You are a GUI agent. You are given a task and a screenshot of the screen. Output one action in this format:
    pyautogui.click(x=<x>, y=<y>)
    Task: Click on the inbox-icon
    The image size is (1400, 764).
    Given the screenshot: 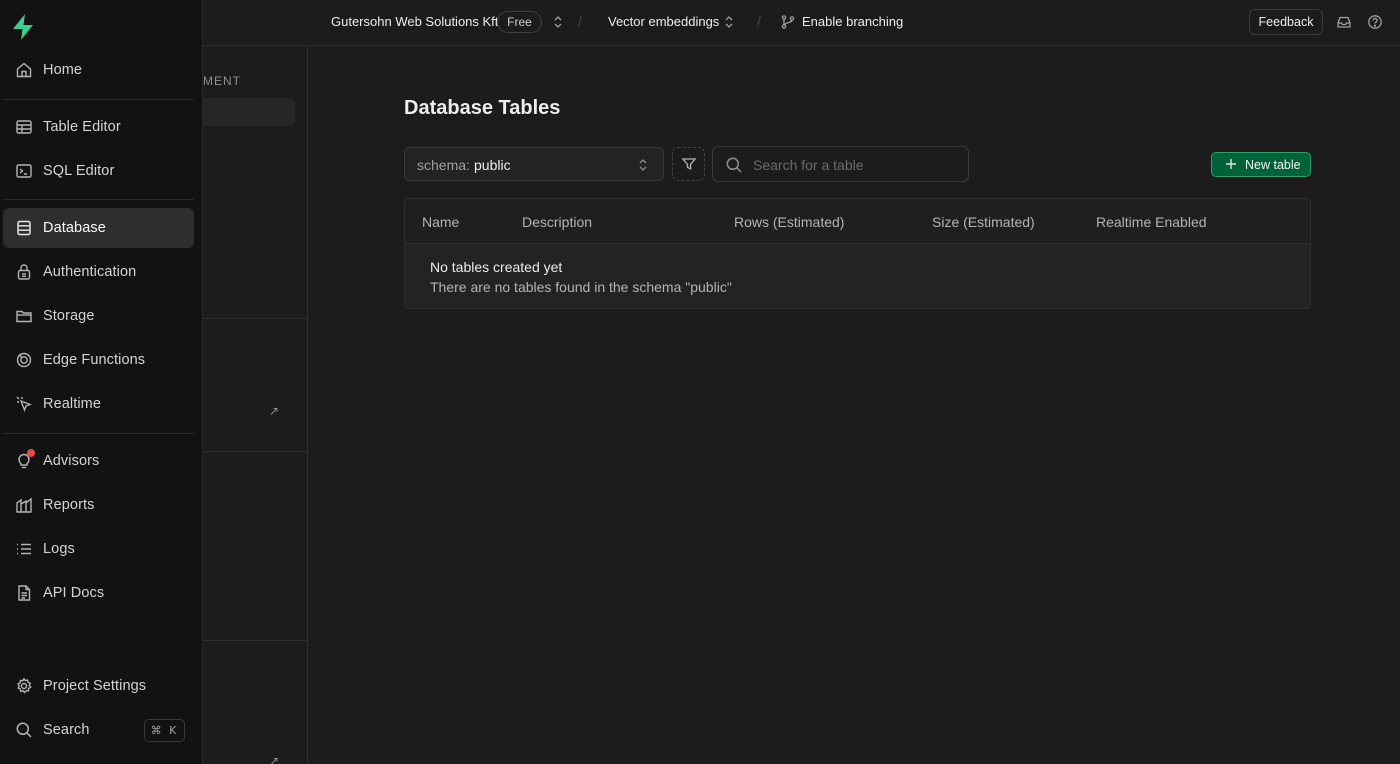 What is the action you would take?
    pyautogui.click(x=1344, y=22)
    